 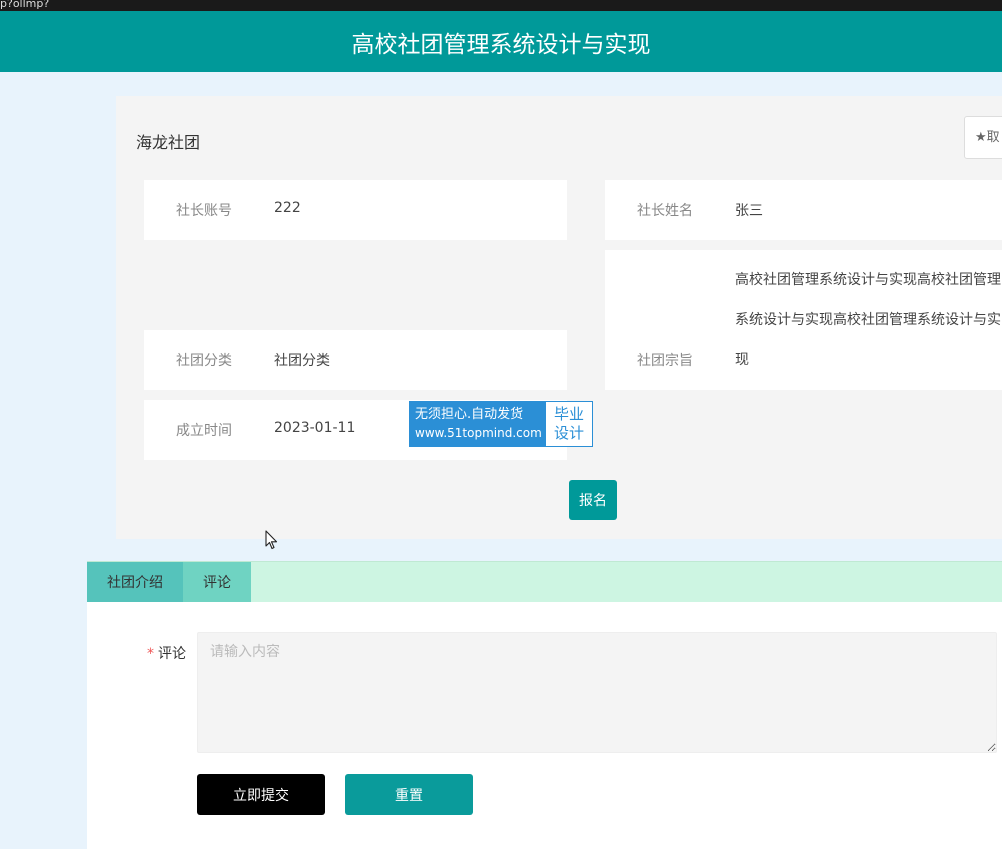 I want to click on field-value: 222, so click(x=287, y=208).